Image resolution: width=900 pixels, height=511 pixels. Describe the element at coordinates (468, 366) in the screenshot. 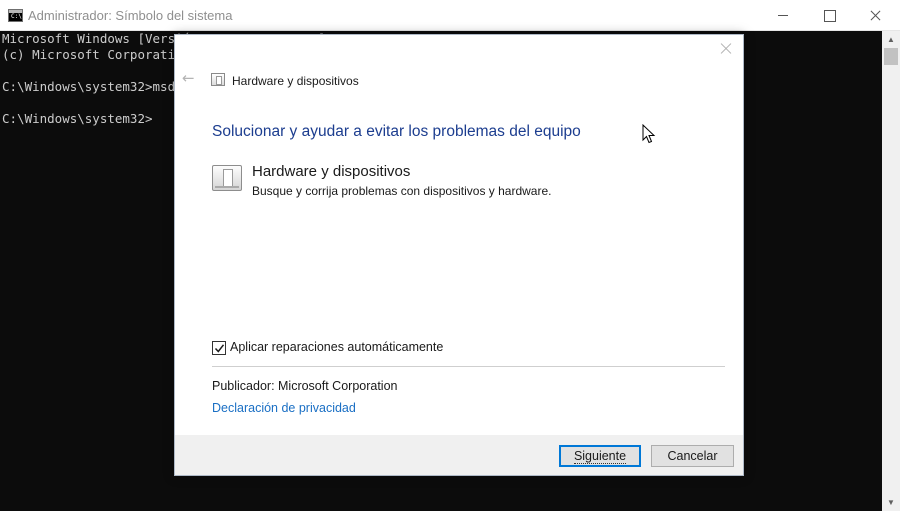

I see `section-divider` at that location.